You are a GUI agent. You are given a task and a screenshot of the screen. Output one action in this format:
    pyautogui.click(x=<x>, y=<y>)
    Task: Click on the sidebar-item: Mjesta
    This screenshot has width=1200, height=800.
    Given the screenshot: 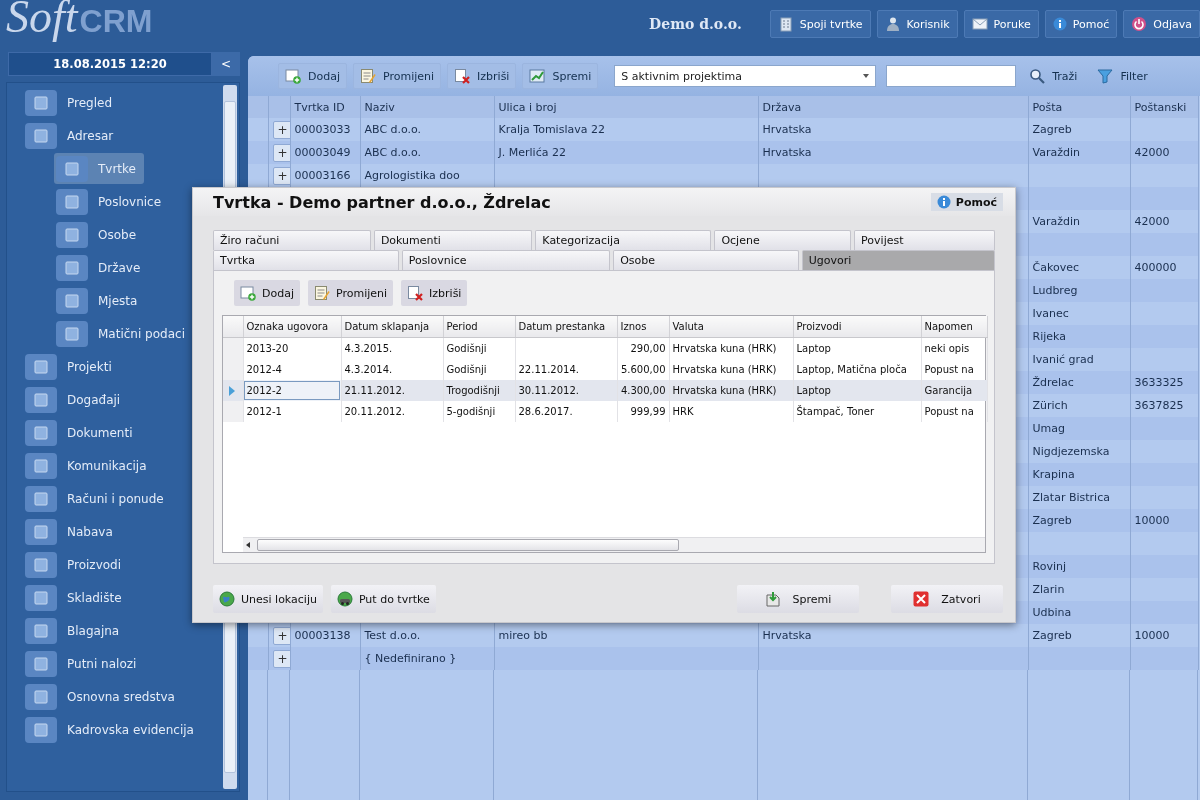 What is the action you would take?
    pyautogui.click(x=100, y=300)
    